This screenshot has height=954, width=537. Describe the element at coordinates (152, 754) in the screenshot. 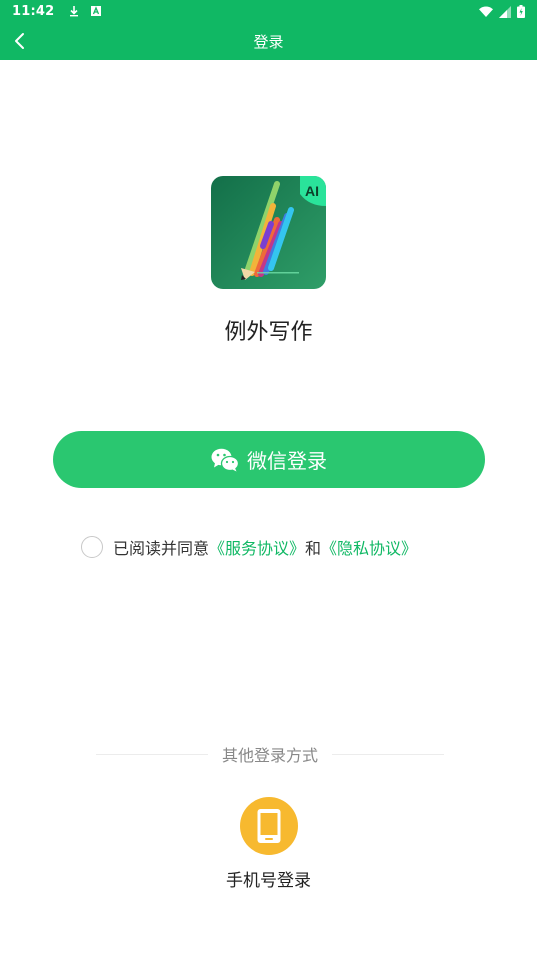

I see `divider-line-left` at that location.